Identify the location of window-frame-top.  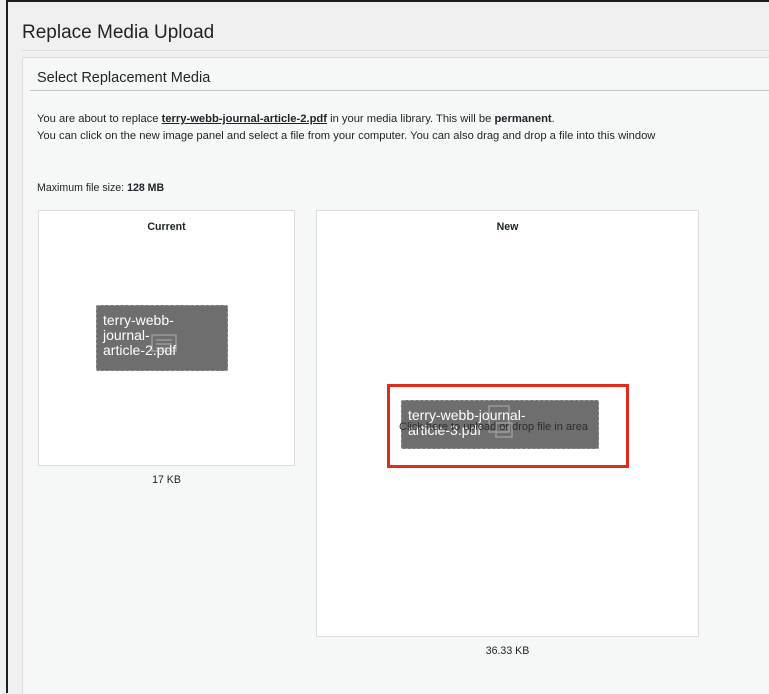
(387, 1).